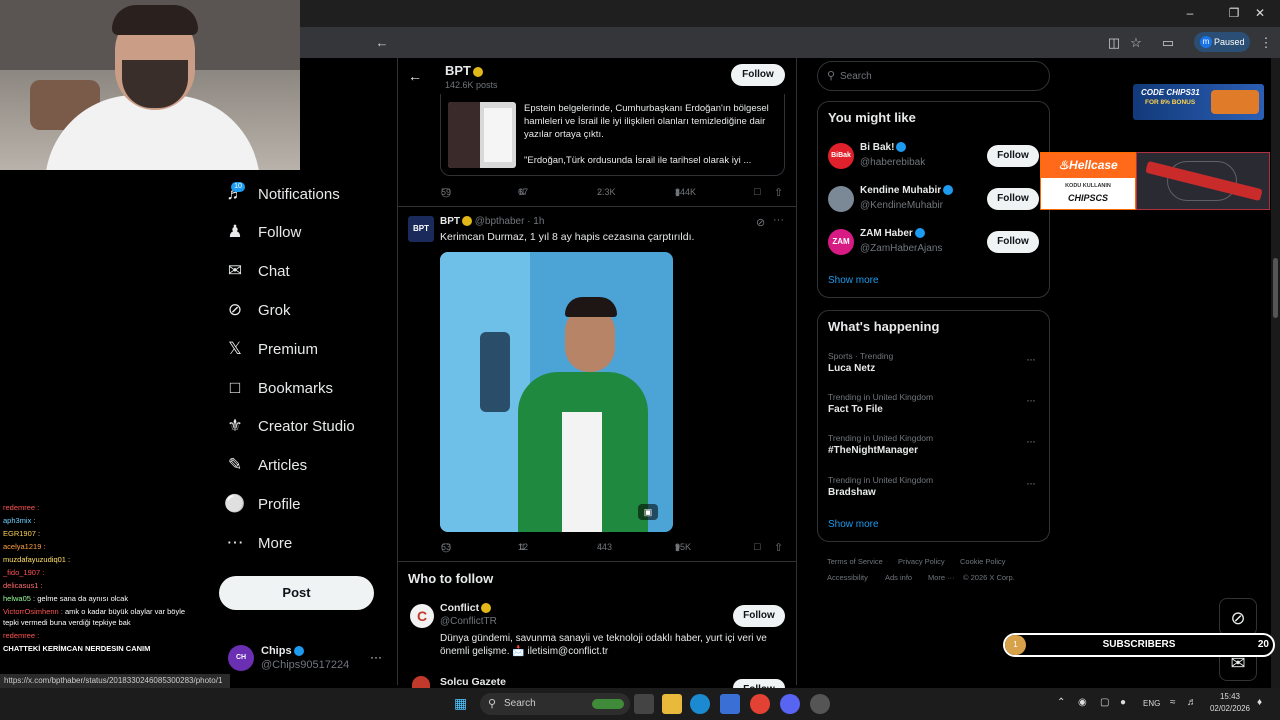  Describe the element at coordinates (778, 220) in the screenshot. I see `tweet-more-icon: ···` at that location.